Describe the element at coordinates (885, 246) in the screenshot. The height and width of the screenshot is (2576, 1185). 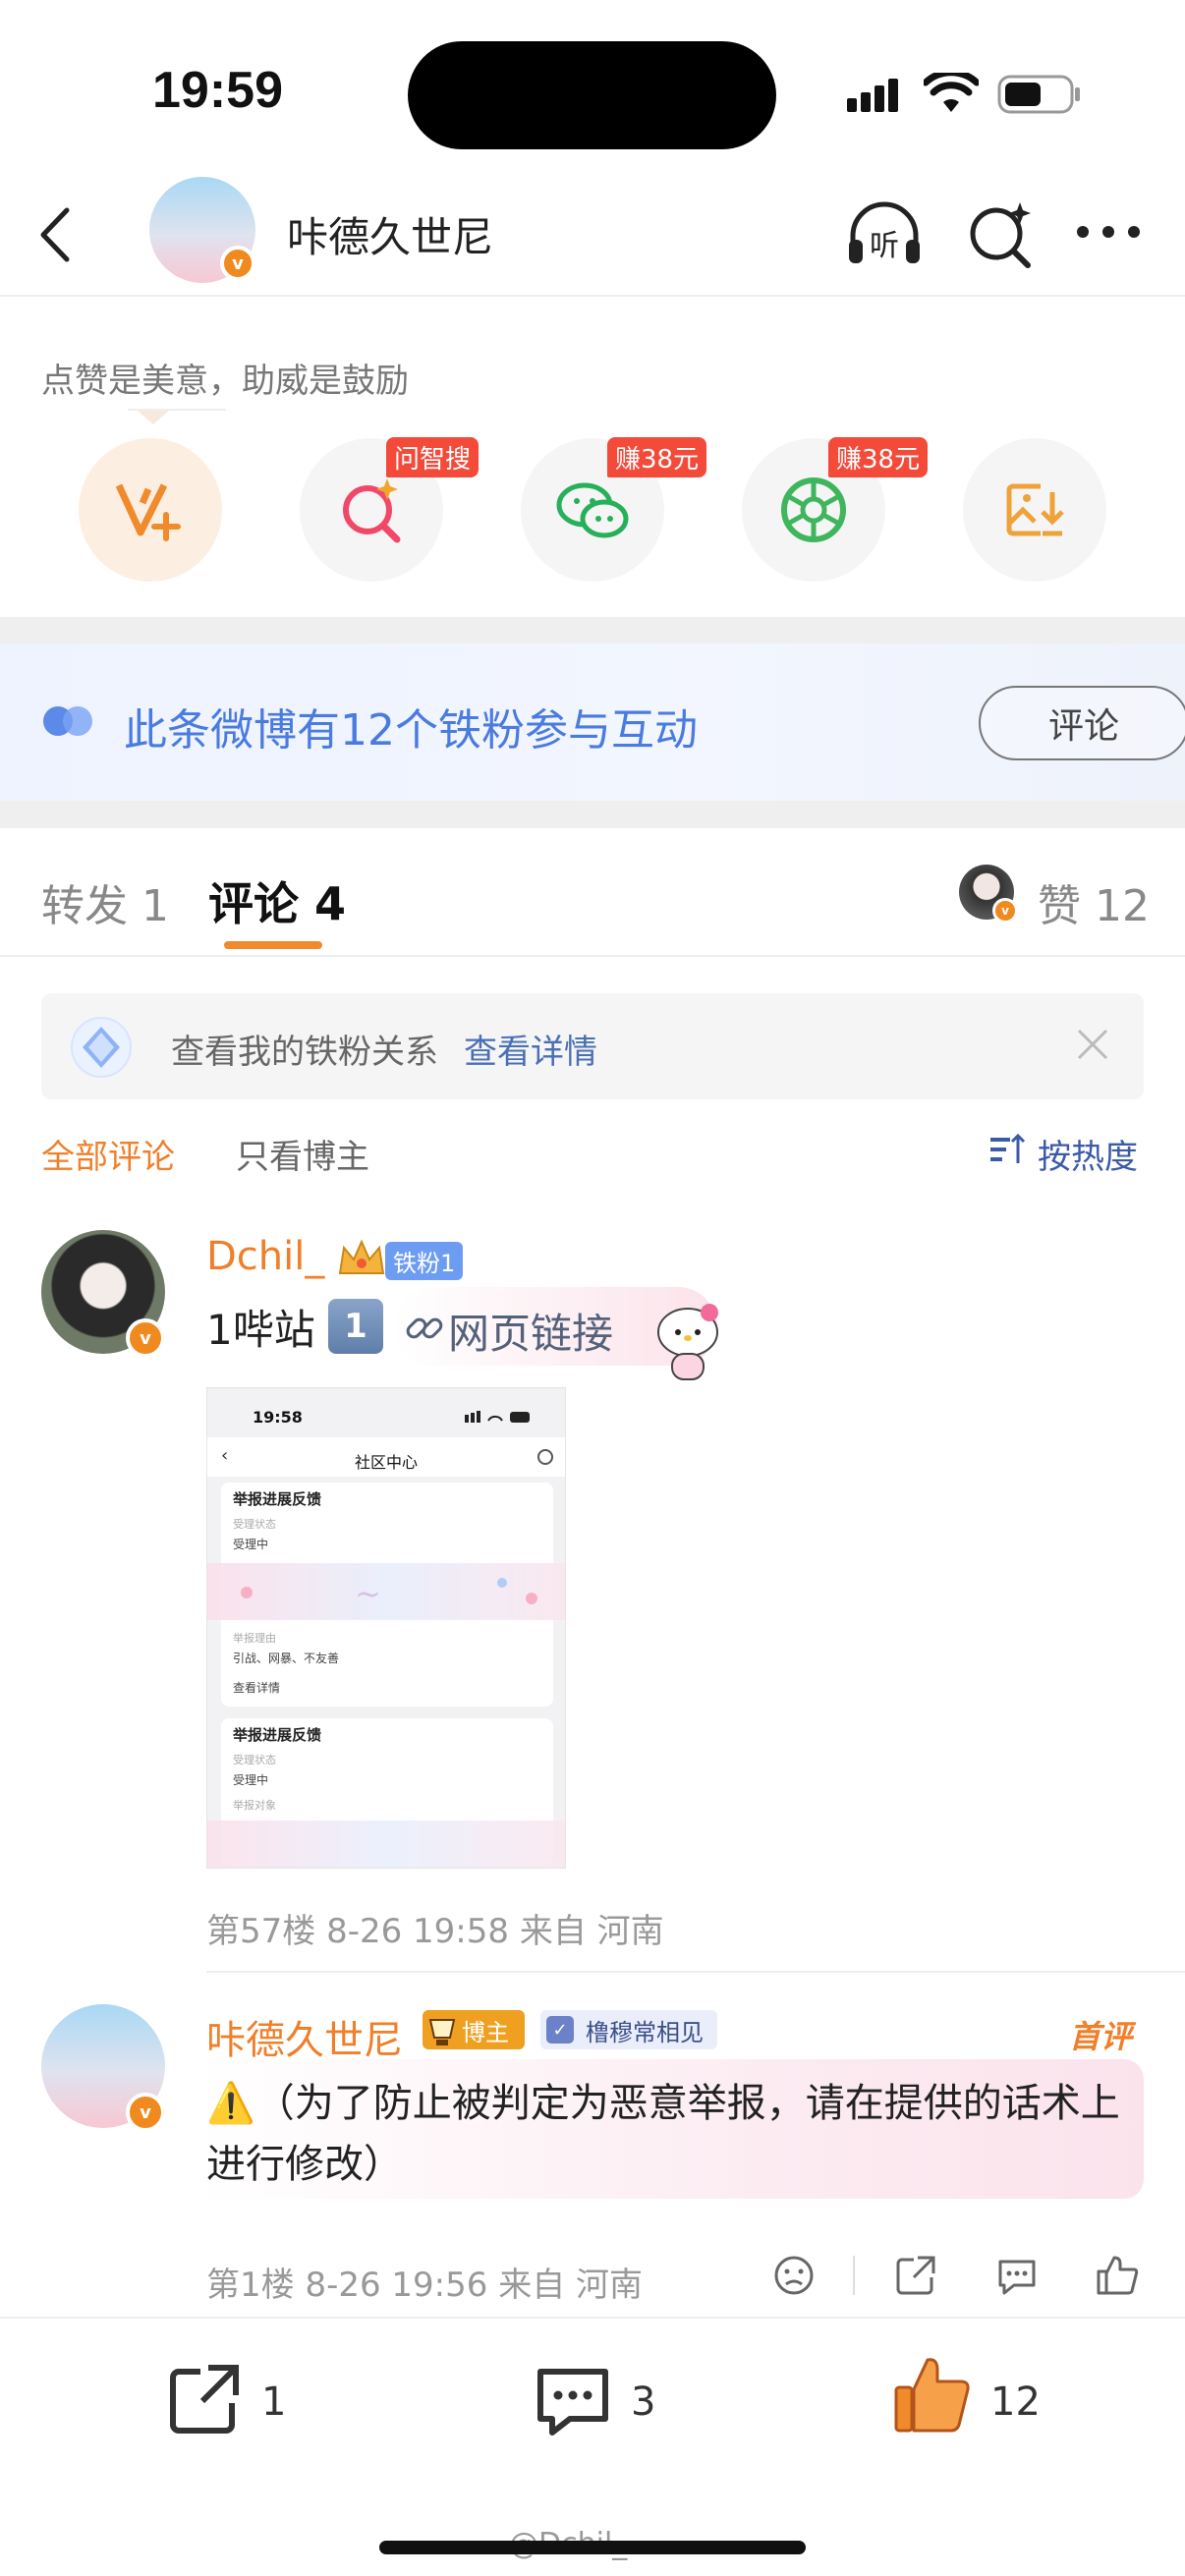
I see `svg-text: 听` at that location.